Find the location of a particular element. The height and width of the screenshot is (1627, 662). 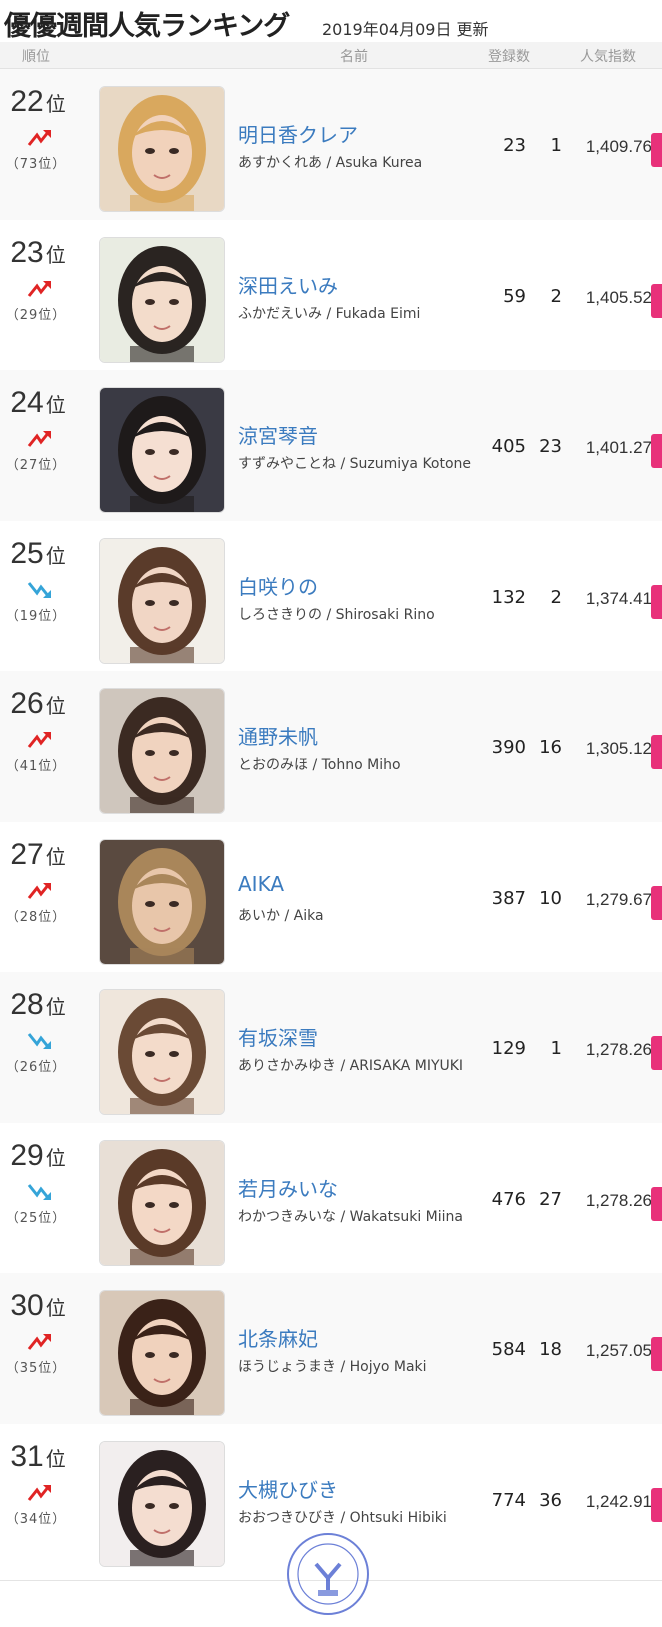

popularity-index: 1,374.41 is located at coordinates (618, 598).